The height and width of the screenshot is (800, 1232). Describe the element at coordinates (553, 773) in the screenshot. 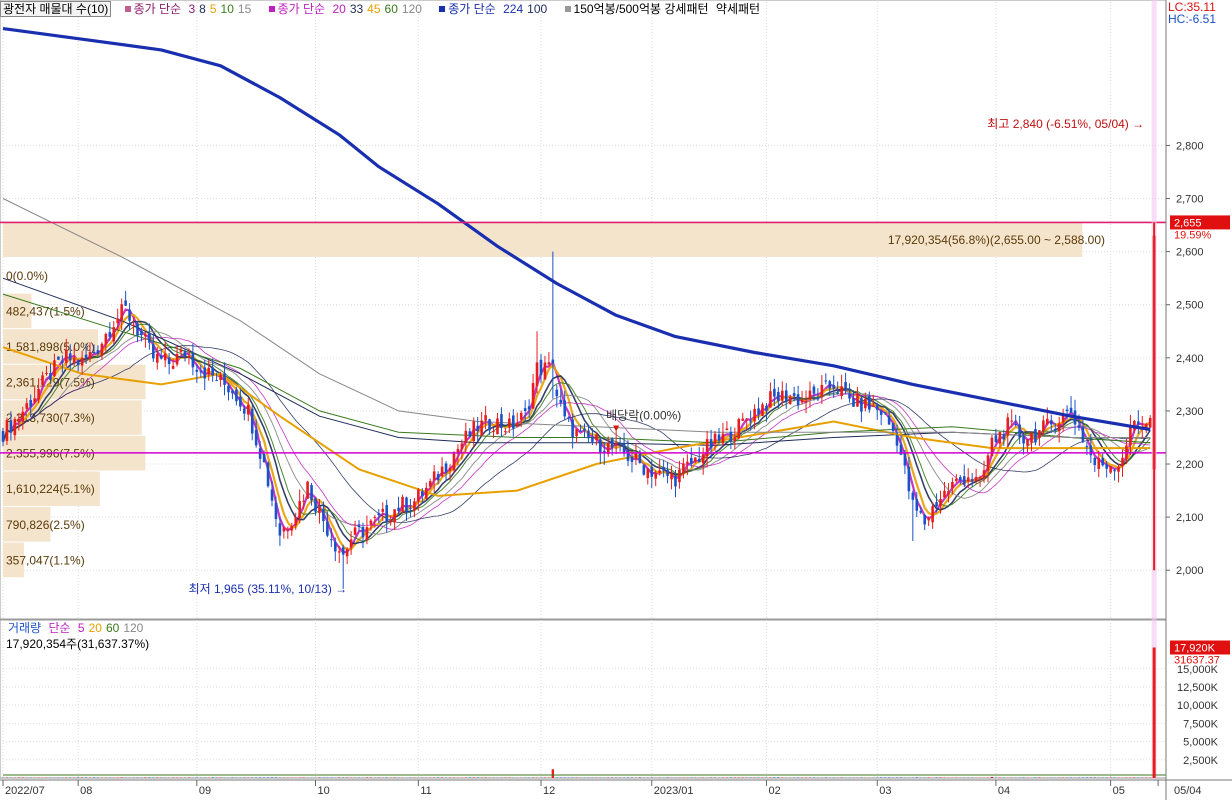

I see `volume-spike` at that location.